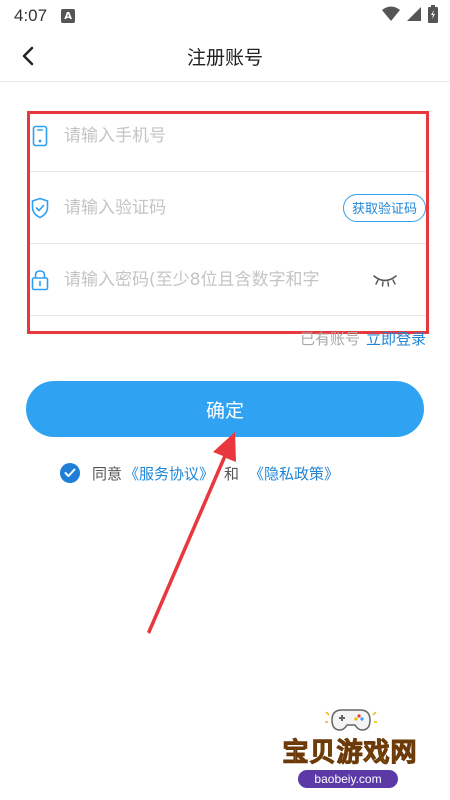 This screenshot has width=450, height=800. Describe the element at coordinates (433, 16) in the screenshot. I see `battery-icon` at that location.